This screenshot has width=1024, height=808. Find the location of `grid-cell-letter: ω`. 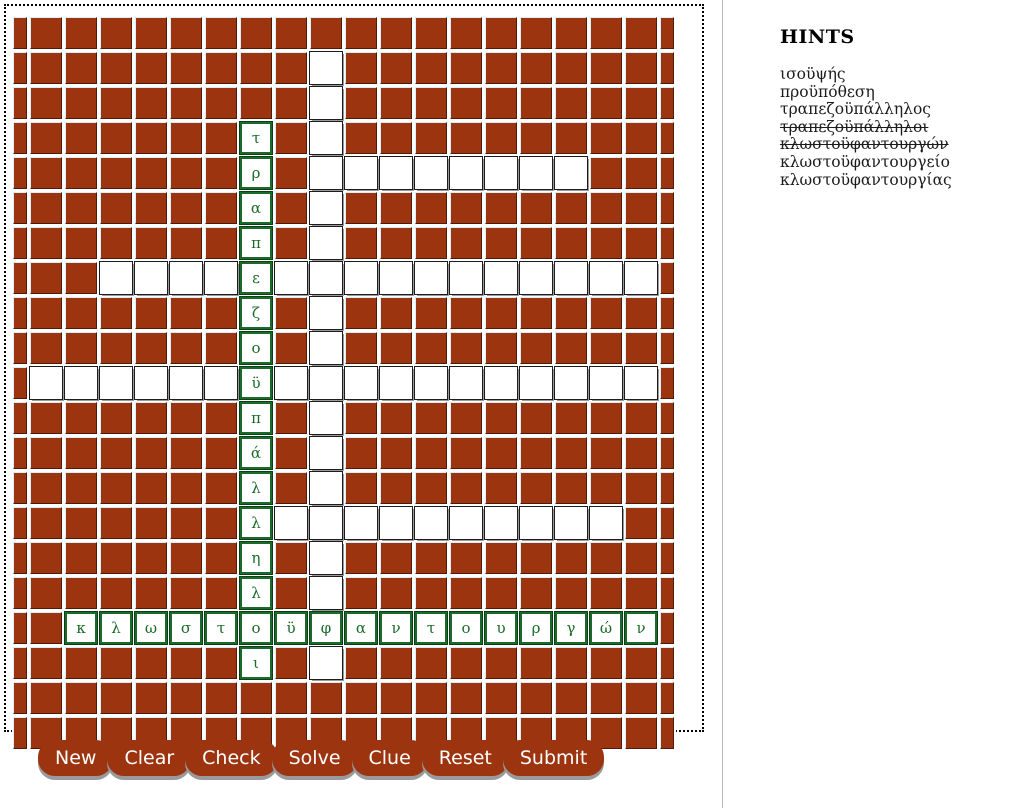

grid-cell-letter: ω is located at coordinates (151, 628).